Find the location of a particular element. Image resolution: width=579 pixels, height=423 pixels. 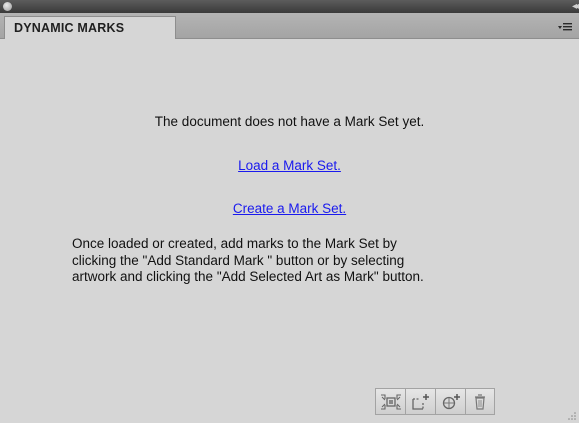

load-link-row: Load a Mark Set. is located at coordinates (289, 165).